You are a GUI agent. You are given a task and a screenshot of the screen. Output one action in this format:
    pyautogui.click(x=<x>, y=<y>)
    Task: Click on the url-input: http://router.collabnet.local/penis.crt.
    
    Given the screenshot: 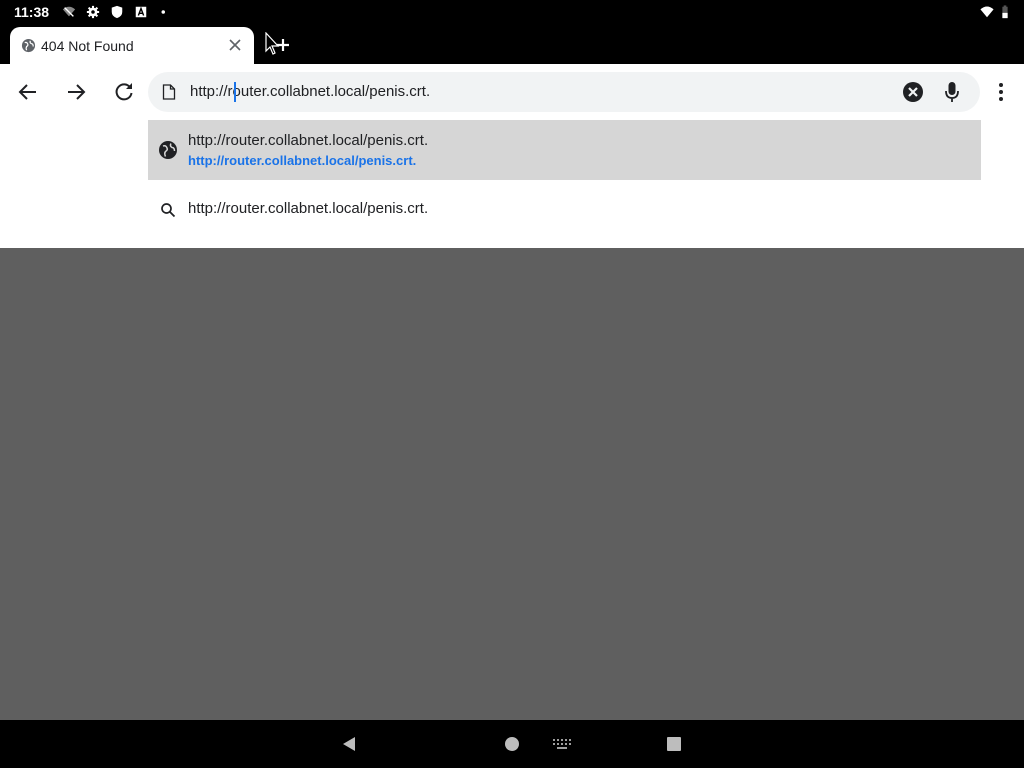 What is the action you would take?
    pyautogui.click(x=310, y=91)
    